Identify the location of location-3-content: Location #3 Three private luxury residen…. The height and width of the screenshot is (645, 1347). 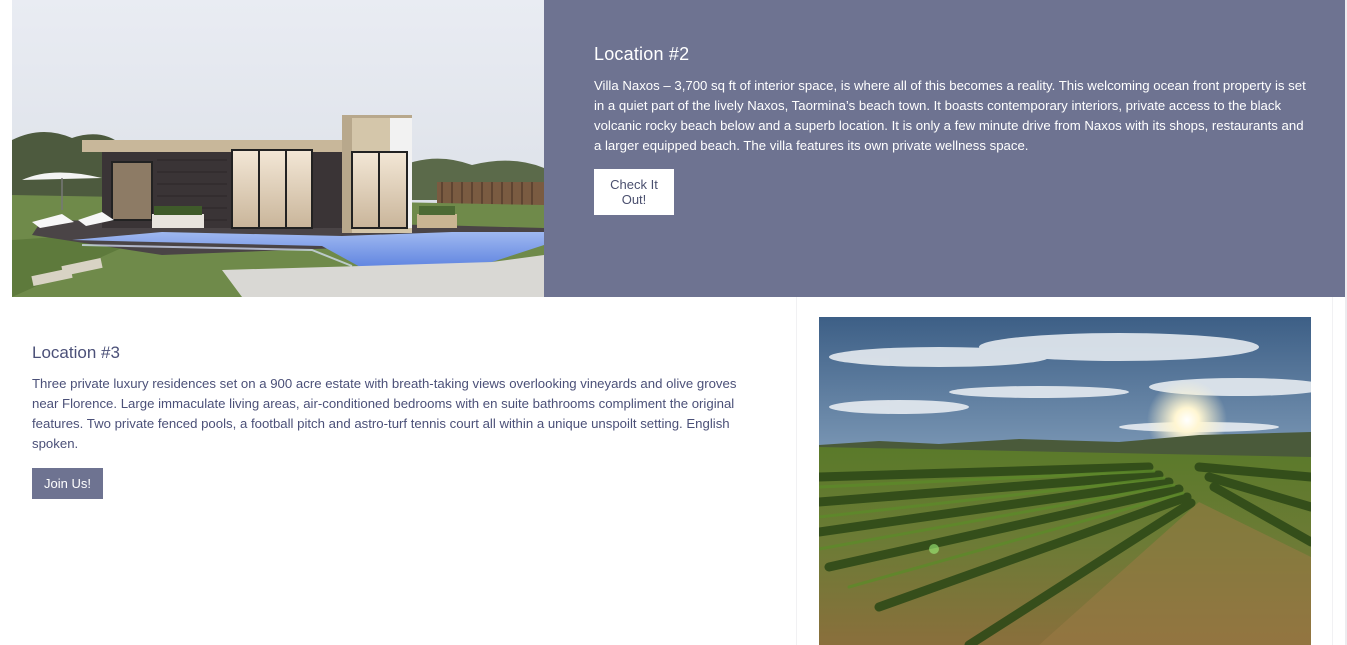
(392, 421).